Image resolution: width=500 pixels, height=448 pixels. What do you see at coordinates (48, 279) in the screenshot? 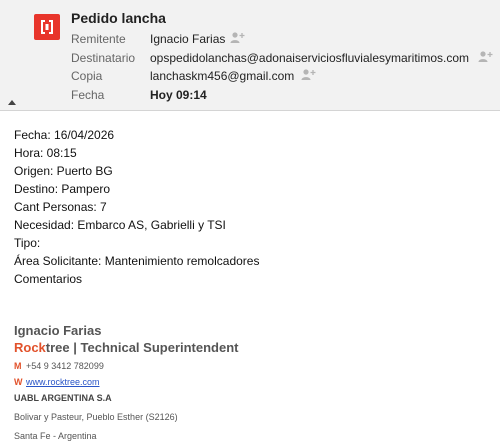
I see `body-line: Comentarios` at bounding box center [48, 279].